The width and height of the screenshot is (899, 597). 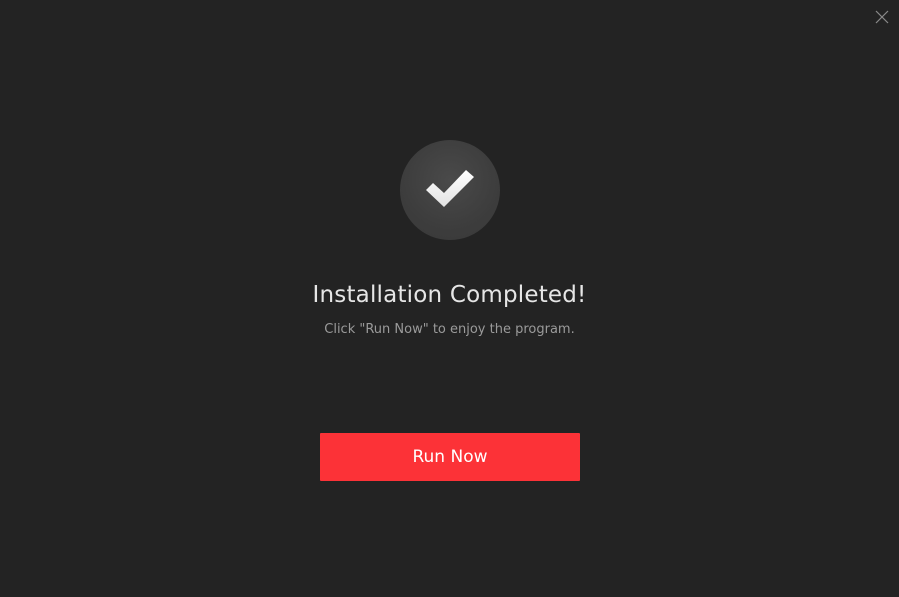 What do you see at coordinates (450, 457) in the screenshot?
I see `run-now-button: Run Now` at bounding box center [450, 457].